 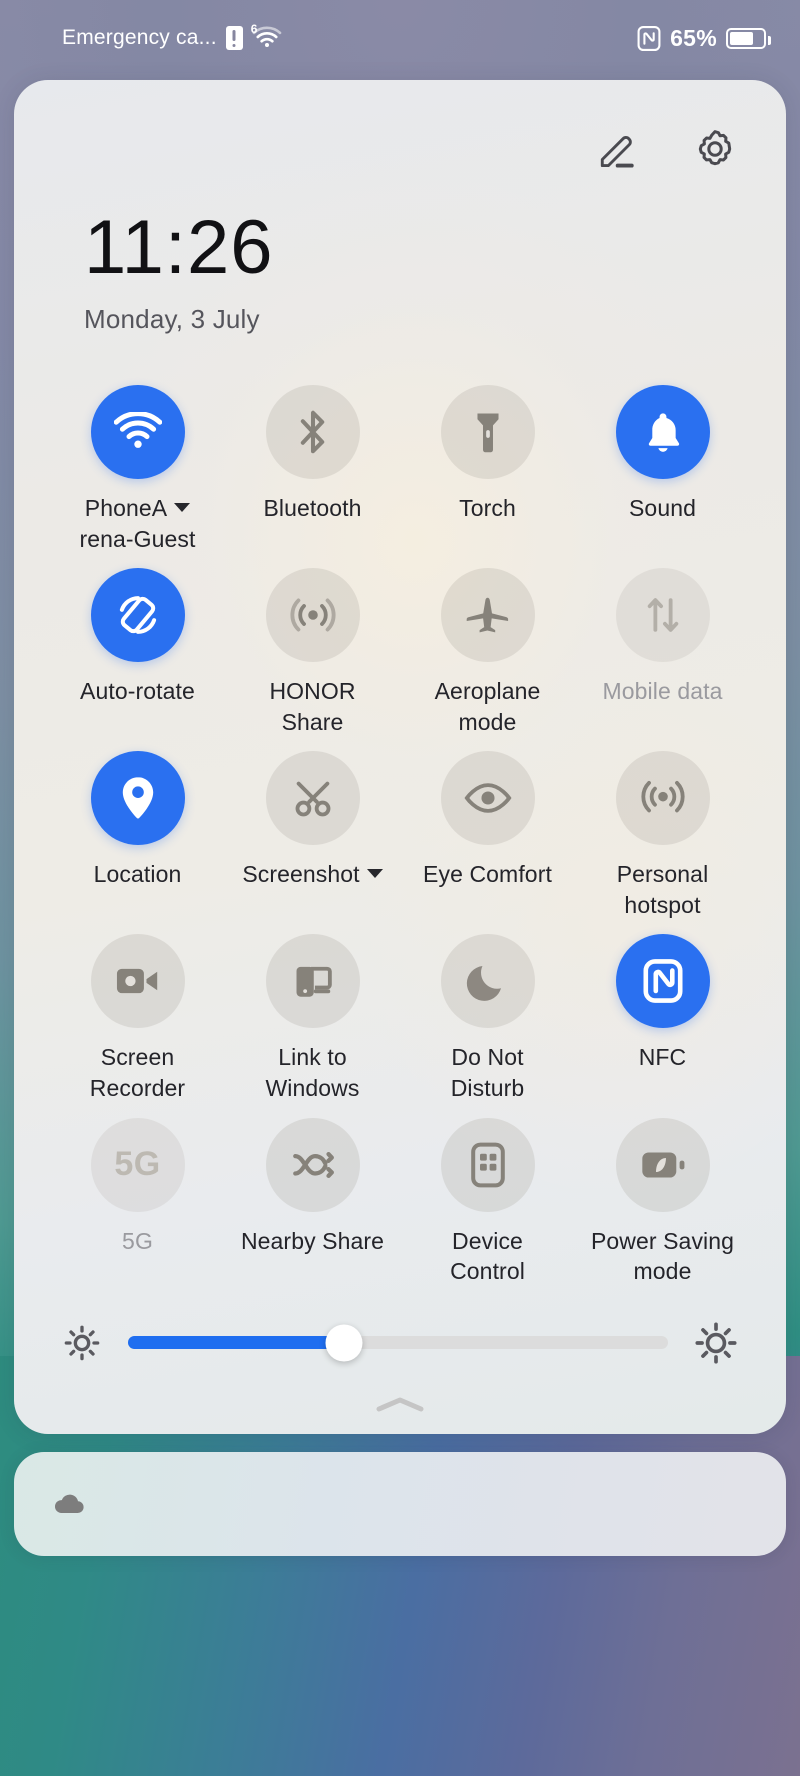 I want to click on edit-pencil-icon, so click(x=617, y=149).